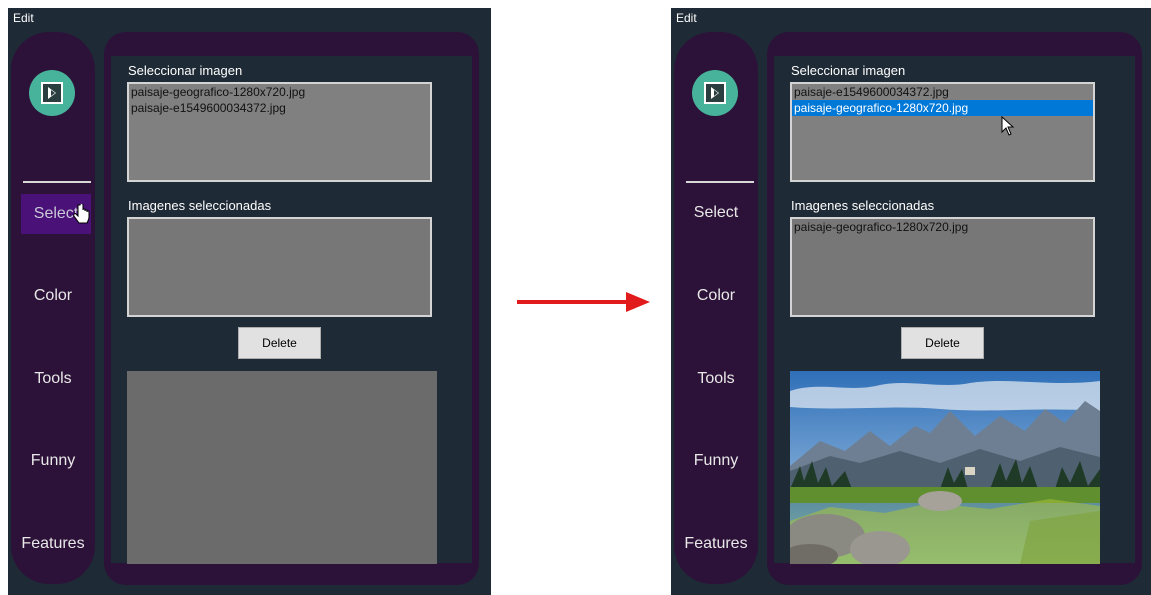  What do you see at coordinates (1008, 126) in the screenshot?
I see `arrow-cursor-icon` at bounding box center [1008, 126].